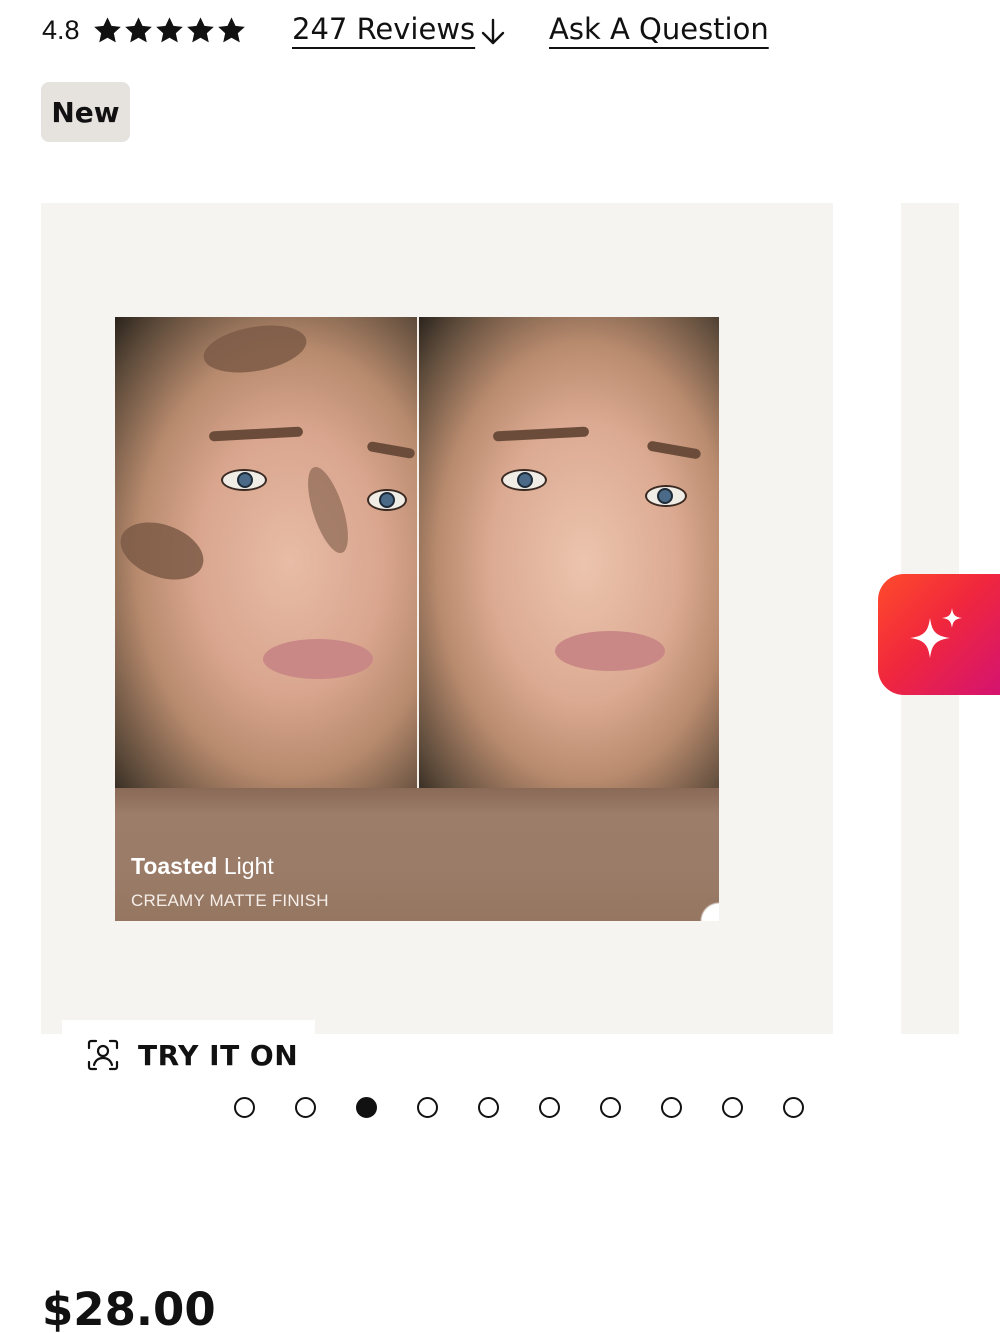  I want to click on after-photo, so click(569, 552).